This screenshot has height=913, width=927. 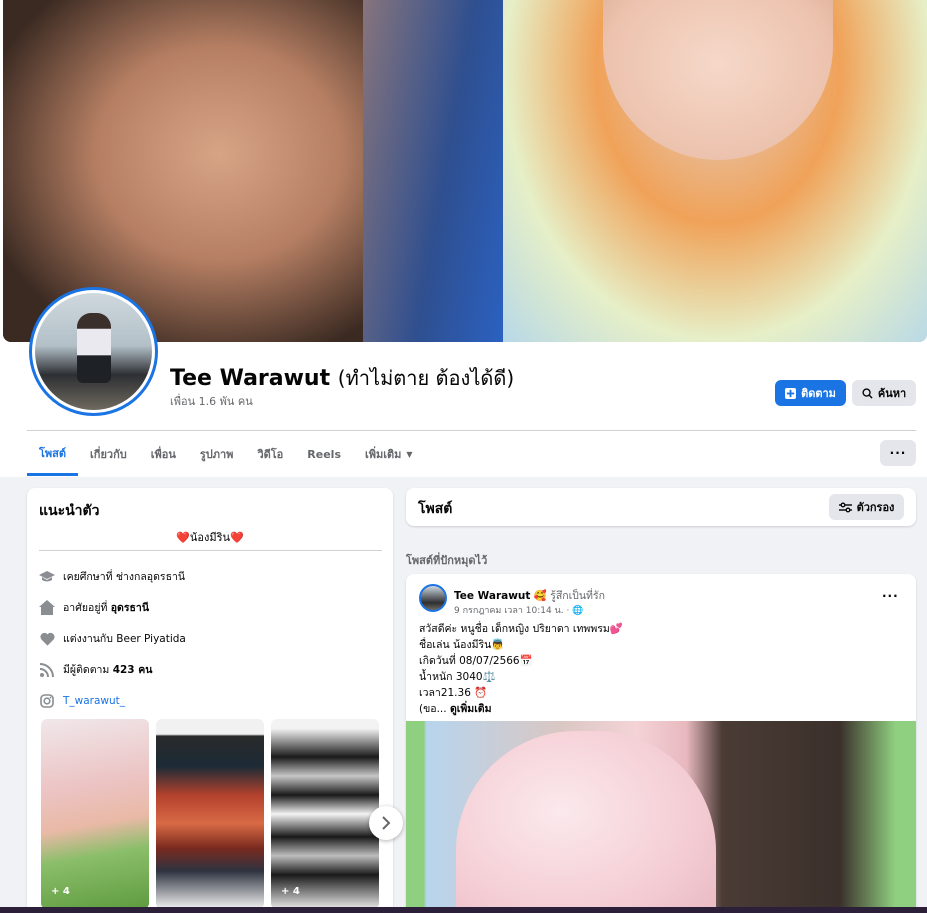 What do you see at coordinates (133, 670) in the screenshot?
I see `followers-count: 423 คน` at bounding box center [133, 670].